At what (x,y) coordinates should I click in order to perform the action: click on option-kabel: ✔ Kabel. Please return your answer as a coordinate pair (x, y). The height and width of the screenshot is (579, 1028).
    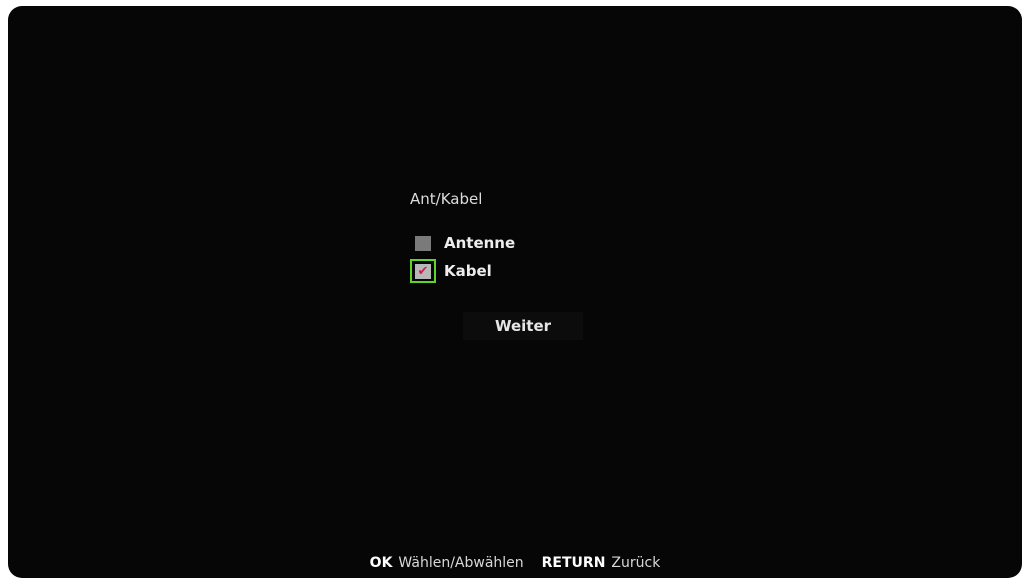
    Looking at the image, I should click on (451, 271).